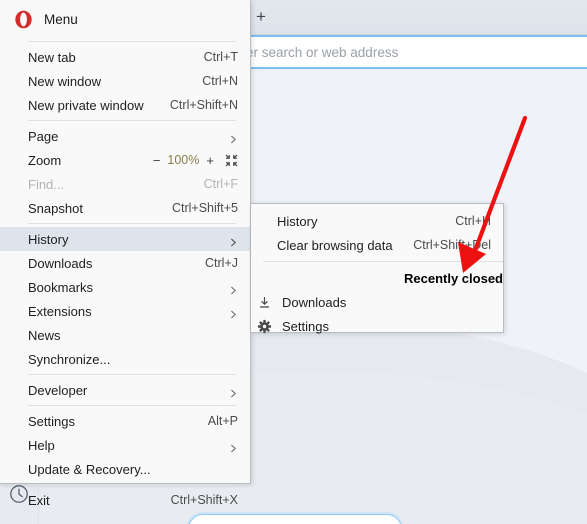 The width and height of the screenshot is (587, 524). What do you see at coordinates (45, 160) in the screenshot?
I see `menu-item-label: Zoom` at bounding box center [45, 160].